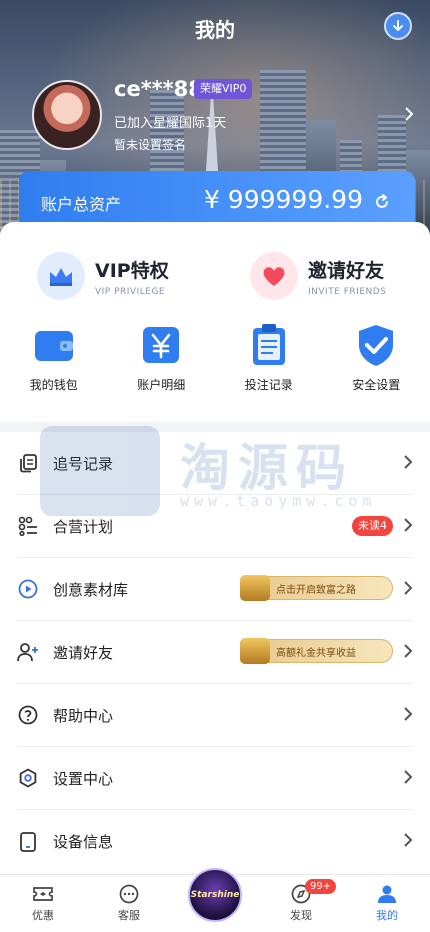  What do you see at coordinates (347, 291) in the screenshot?
I see `invite-subtitle: INVITE FRIENDS` at bounding box center [347, 291].